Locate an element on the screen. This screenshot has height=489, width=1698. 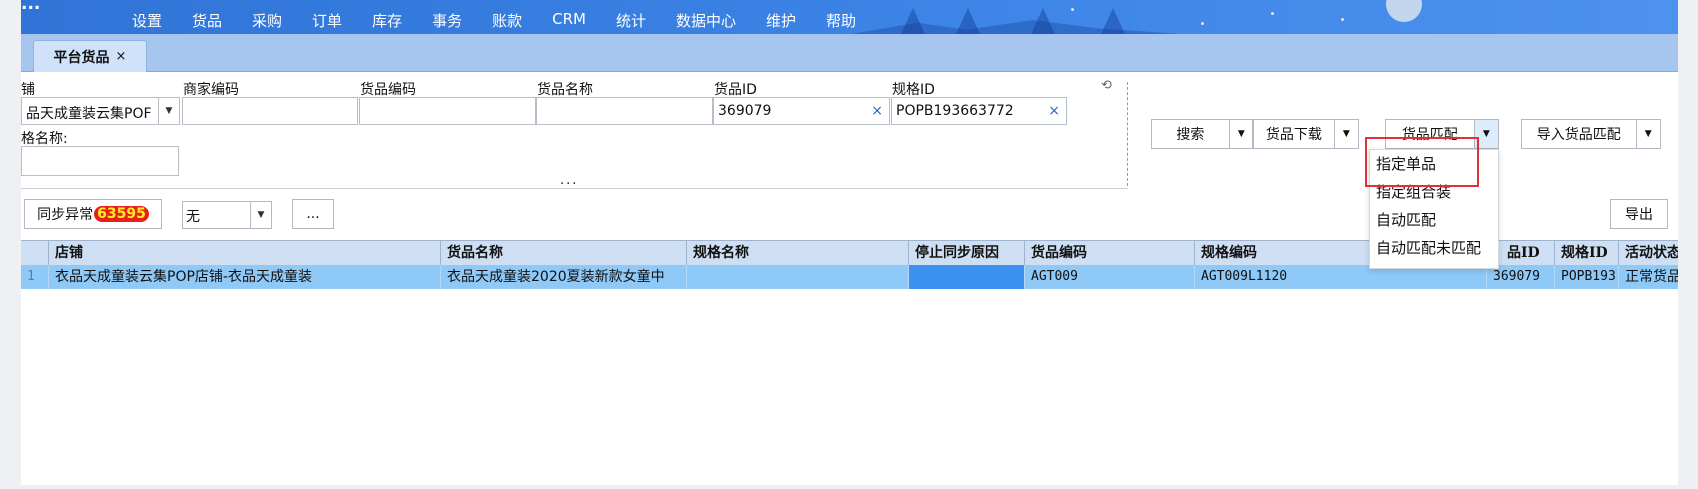
menu-item-goods: 货品 is located at coordinates (207, 20).